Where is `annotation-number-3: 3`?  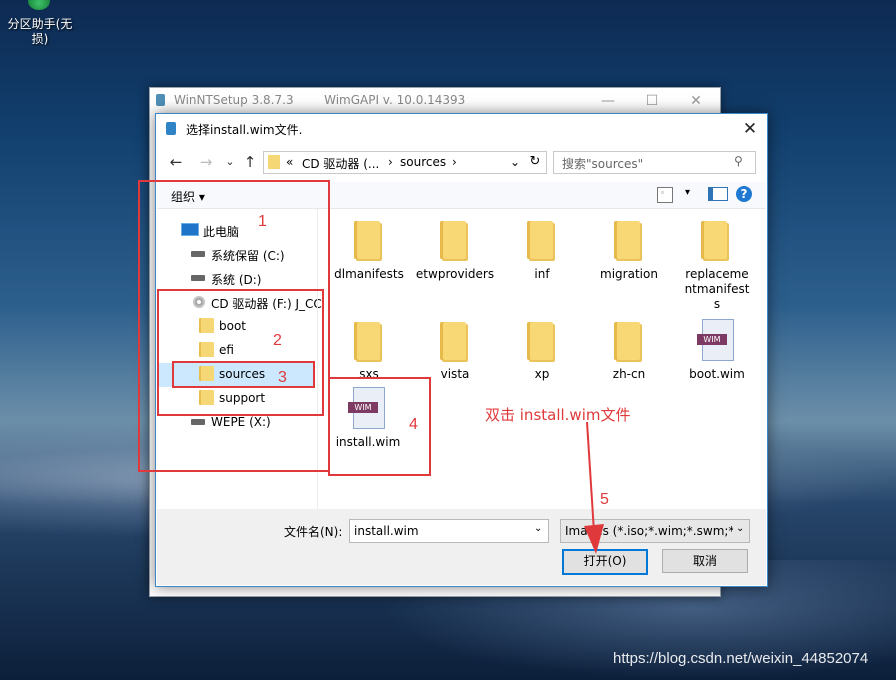
annotation-number-3: 3 is located at coordinates (282, 377).